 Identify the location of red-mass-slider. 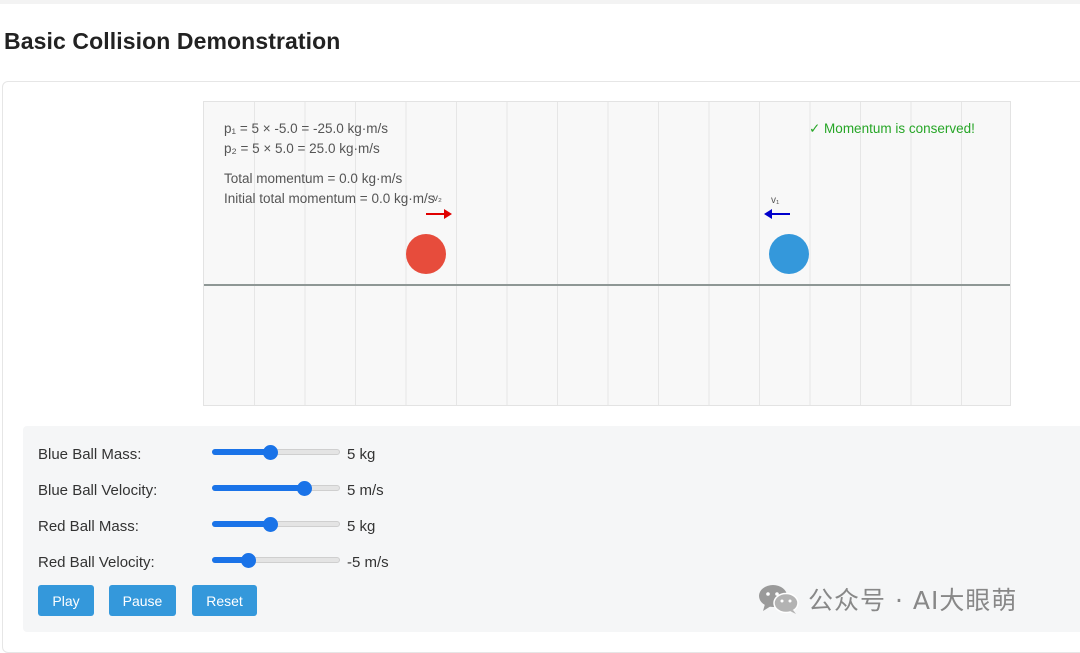
(276, 524).